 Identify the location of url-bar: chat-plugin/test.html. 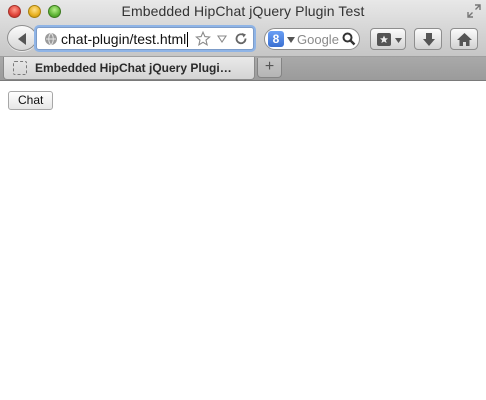
(145, 38).